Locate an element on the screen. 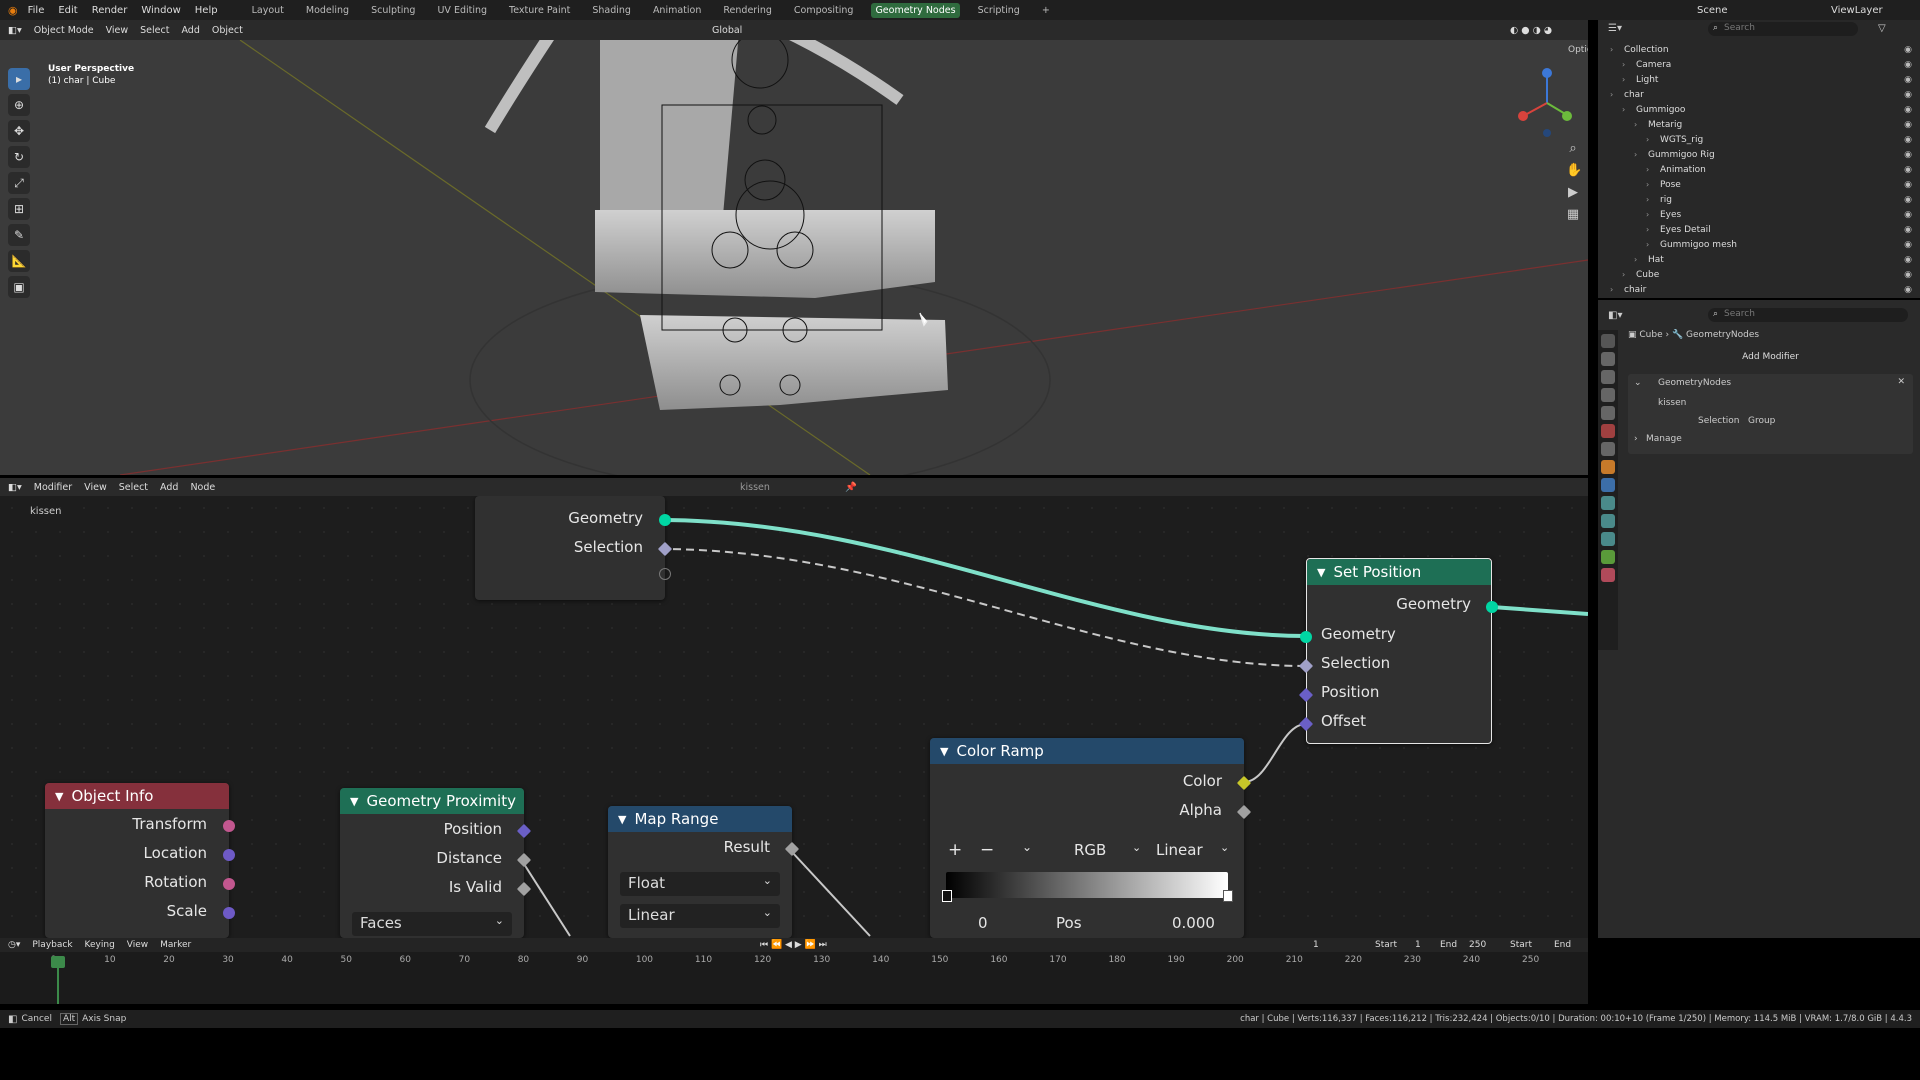 This screenshot has width=1920, height=1080. node-group-field: kissen is located at coordinates (1672, 403).